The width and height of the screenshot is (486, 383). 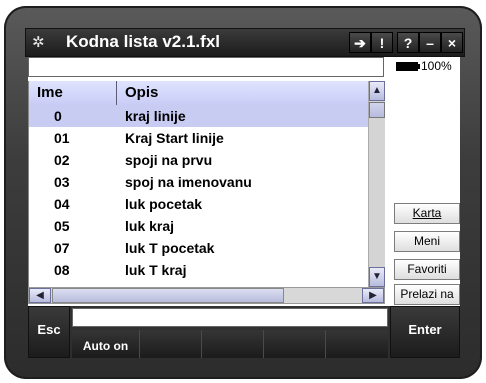 What do you see at coordinates (436, 66) in the screenshot?
I see `battery-percent: 100%` at bounding box center [436, 66].